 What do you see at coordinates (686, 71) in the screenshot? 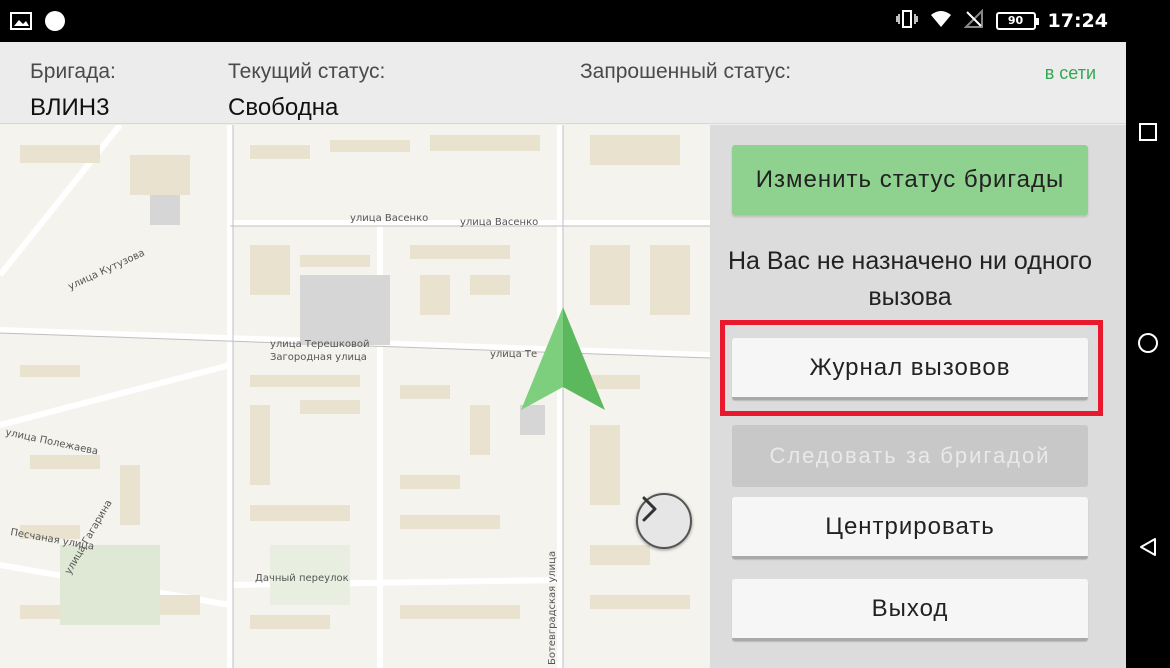
I see `requested-status-label: Запрошенный статус:` at bounding box center [686, 71].